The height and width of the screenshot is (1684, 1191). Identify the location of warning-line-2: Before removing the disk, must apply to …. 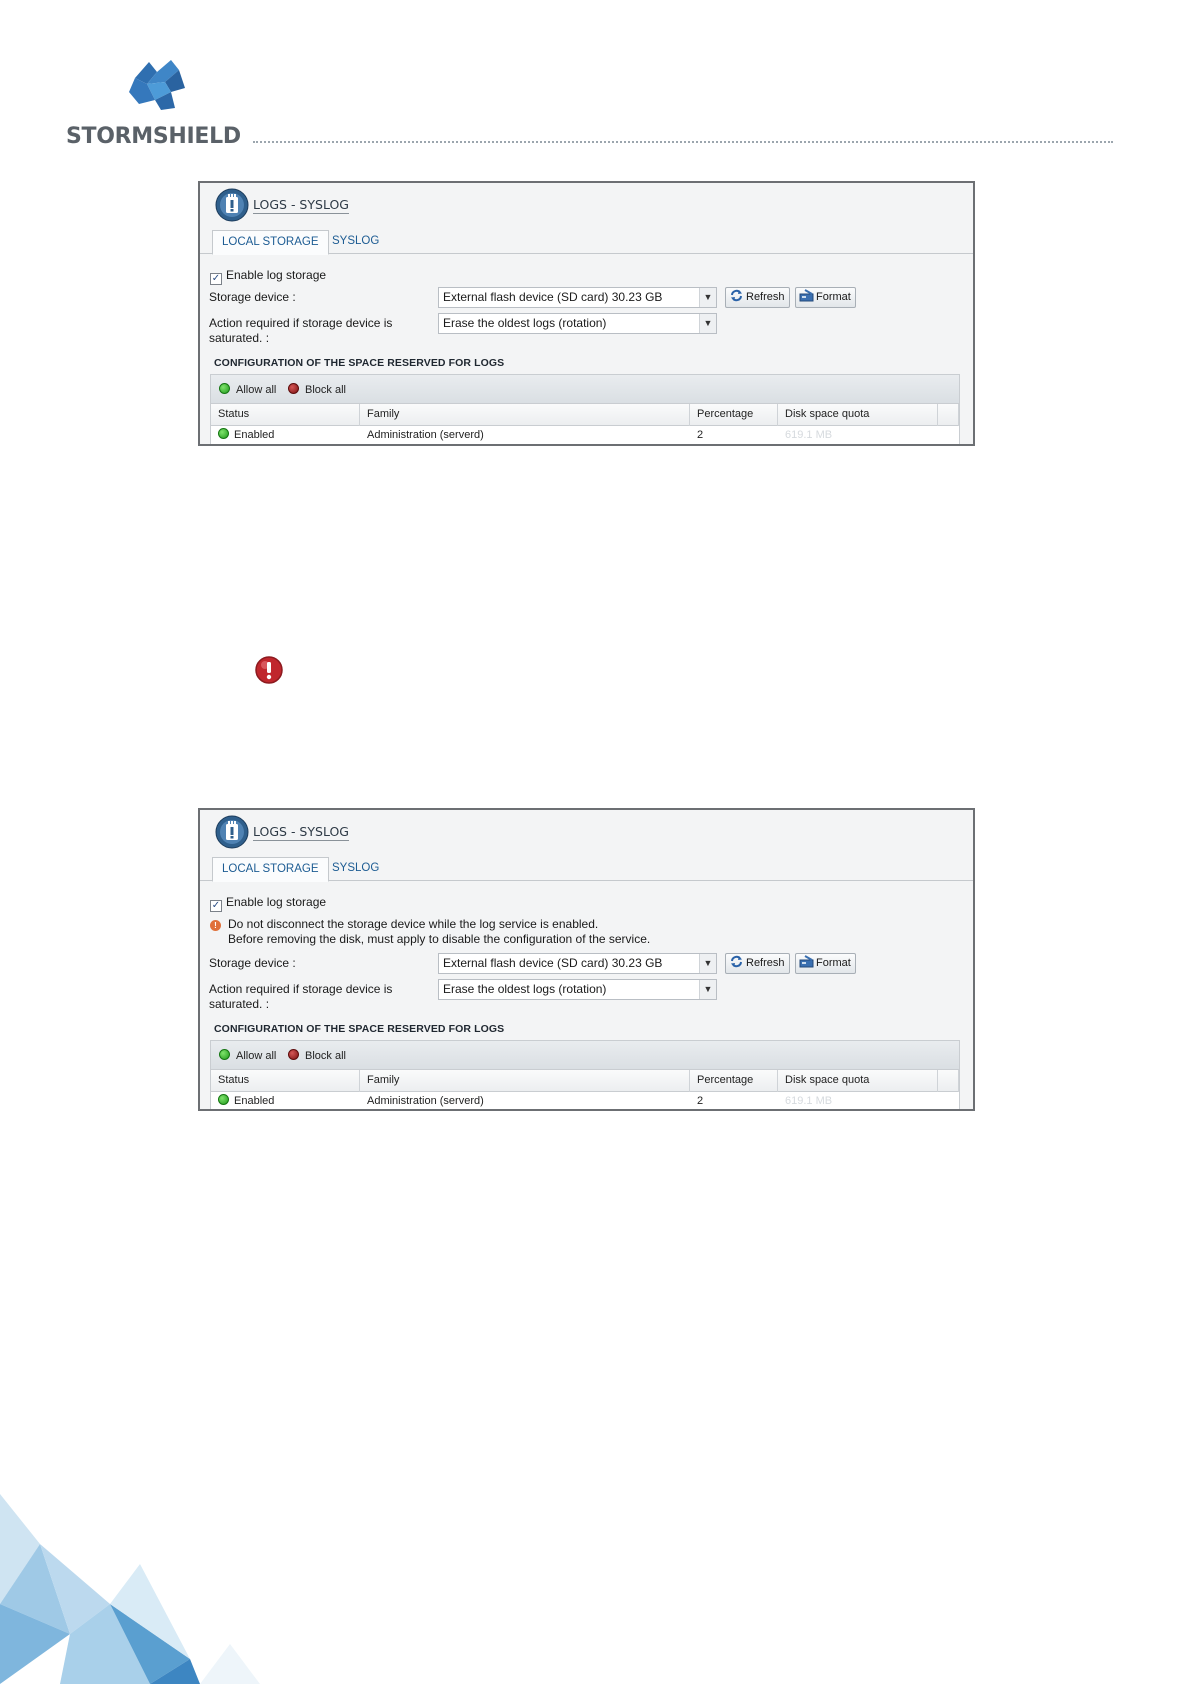
(439, 939).